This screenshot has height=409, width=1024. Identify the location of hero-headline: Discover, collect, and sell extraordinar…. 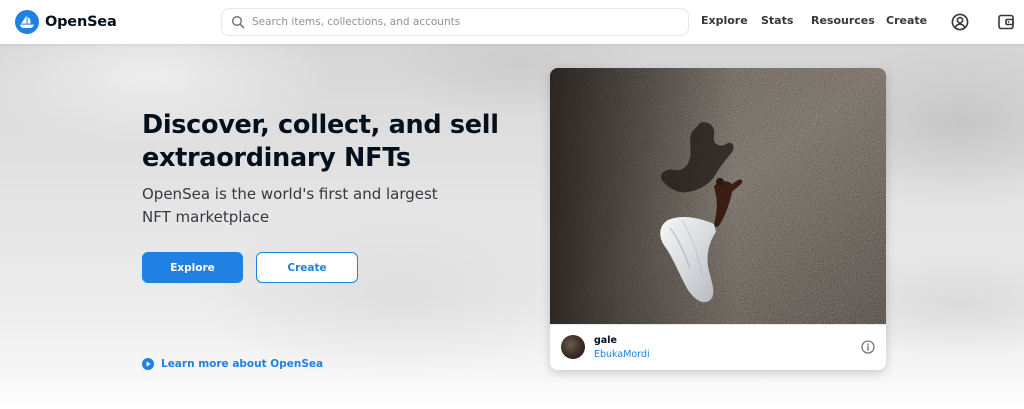
(320, 141).